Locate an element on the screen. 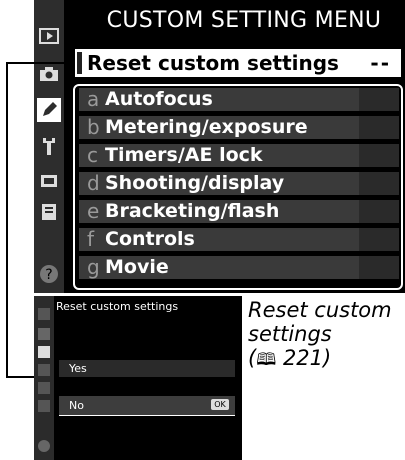 This screenshot has height=460, width=405. menu-item-bracketing-flash: e Bracketing/flash is located at coordinates (239, 211).